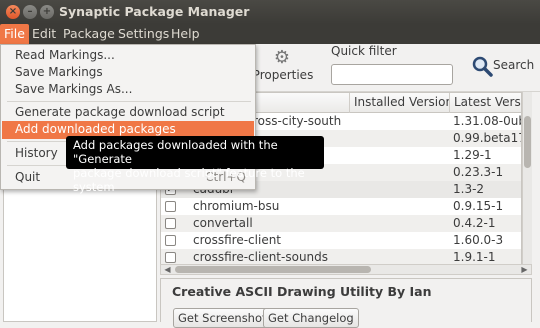 The image size is (540, 328). Describe the element at coordinates (273, 269) in the screenshot. I see `horizontal-scroll-thumb` at that location.